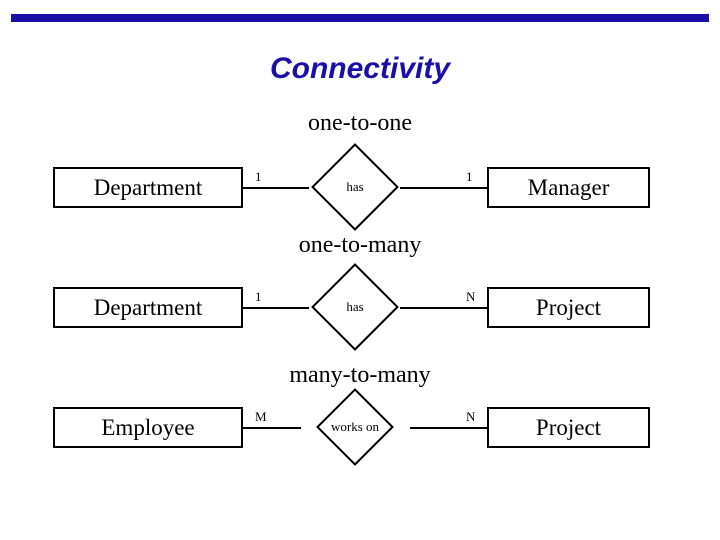 The height and width of the screenshot is (540, 720). What do you see at coordinates (261, 416) in the screenshot?
I see `cardinality-label-left: M` at bounding box center [261, 416].